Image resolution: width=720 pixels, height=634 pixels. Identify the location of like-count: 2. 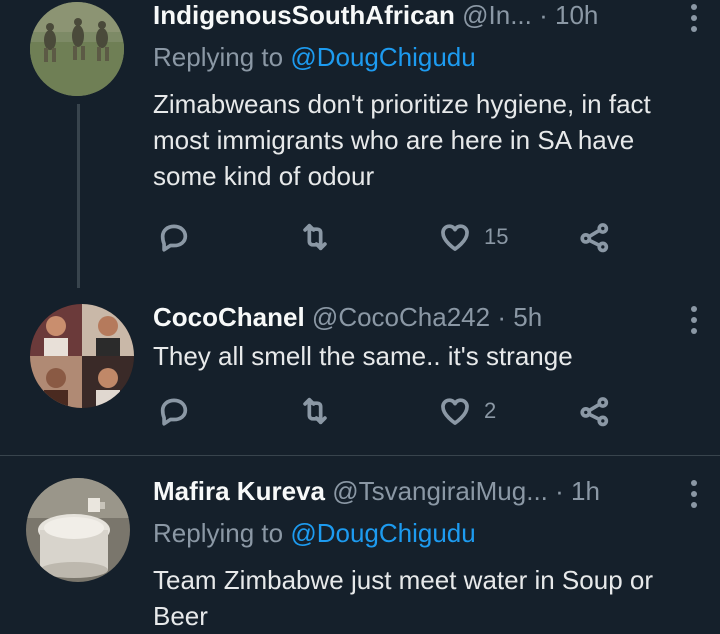
(490, 410).